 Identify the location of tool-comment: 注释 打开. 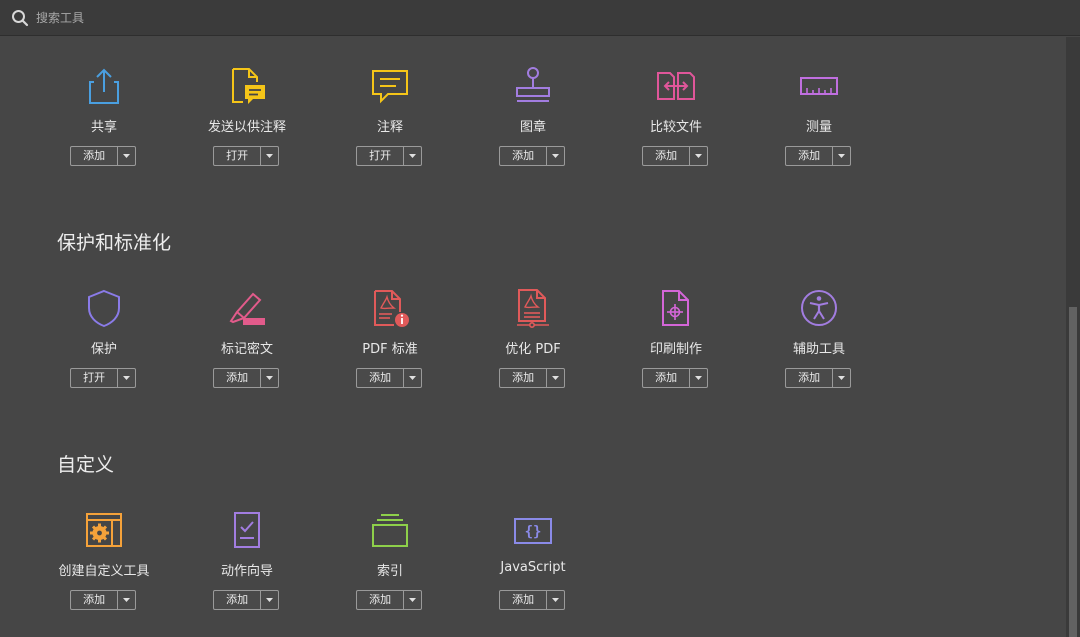
(390, 121).